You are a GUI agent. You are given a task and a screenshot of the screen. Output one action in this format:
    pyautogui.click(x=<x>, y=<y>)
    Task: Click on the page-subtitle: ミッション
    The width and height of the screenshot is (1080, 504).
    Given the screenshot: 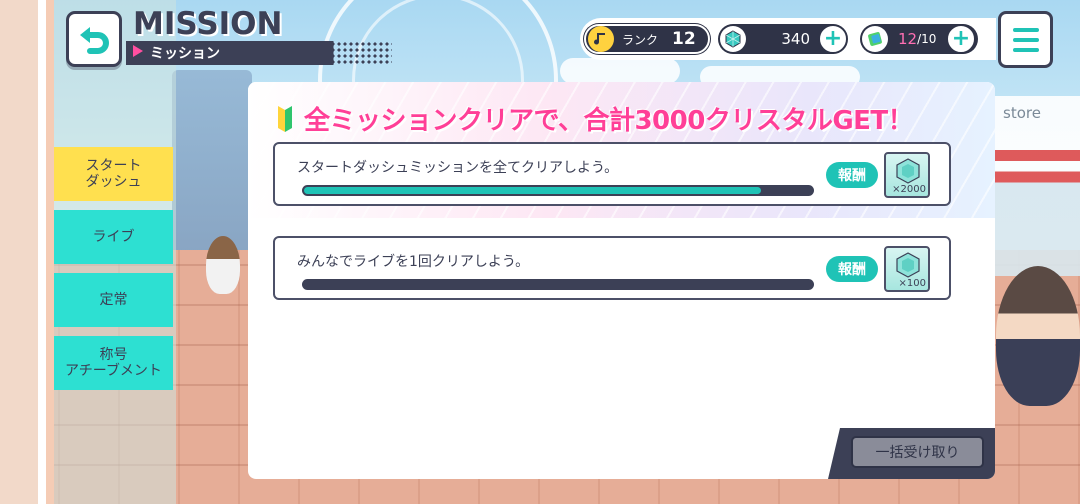 What is the action you would take?
    pyautogui.click(x=185, y=54)
    